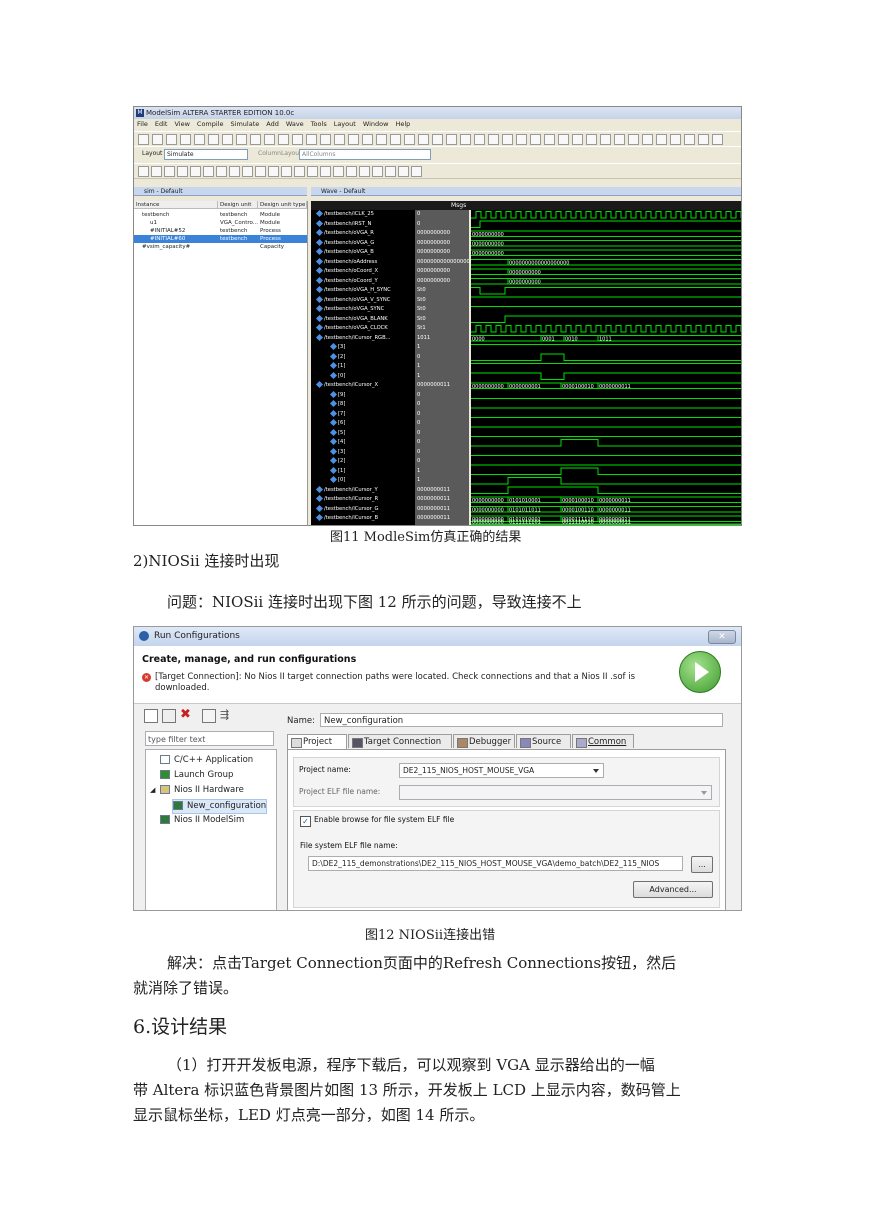  I want to click on sim-tree-row: testbench testbench Module, so click(220, 215).